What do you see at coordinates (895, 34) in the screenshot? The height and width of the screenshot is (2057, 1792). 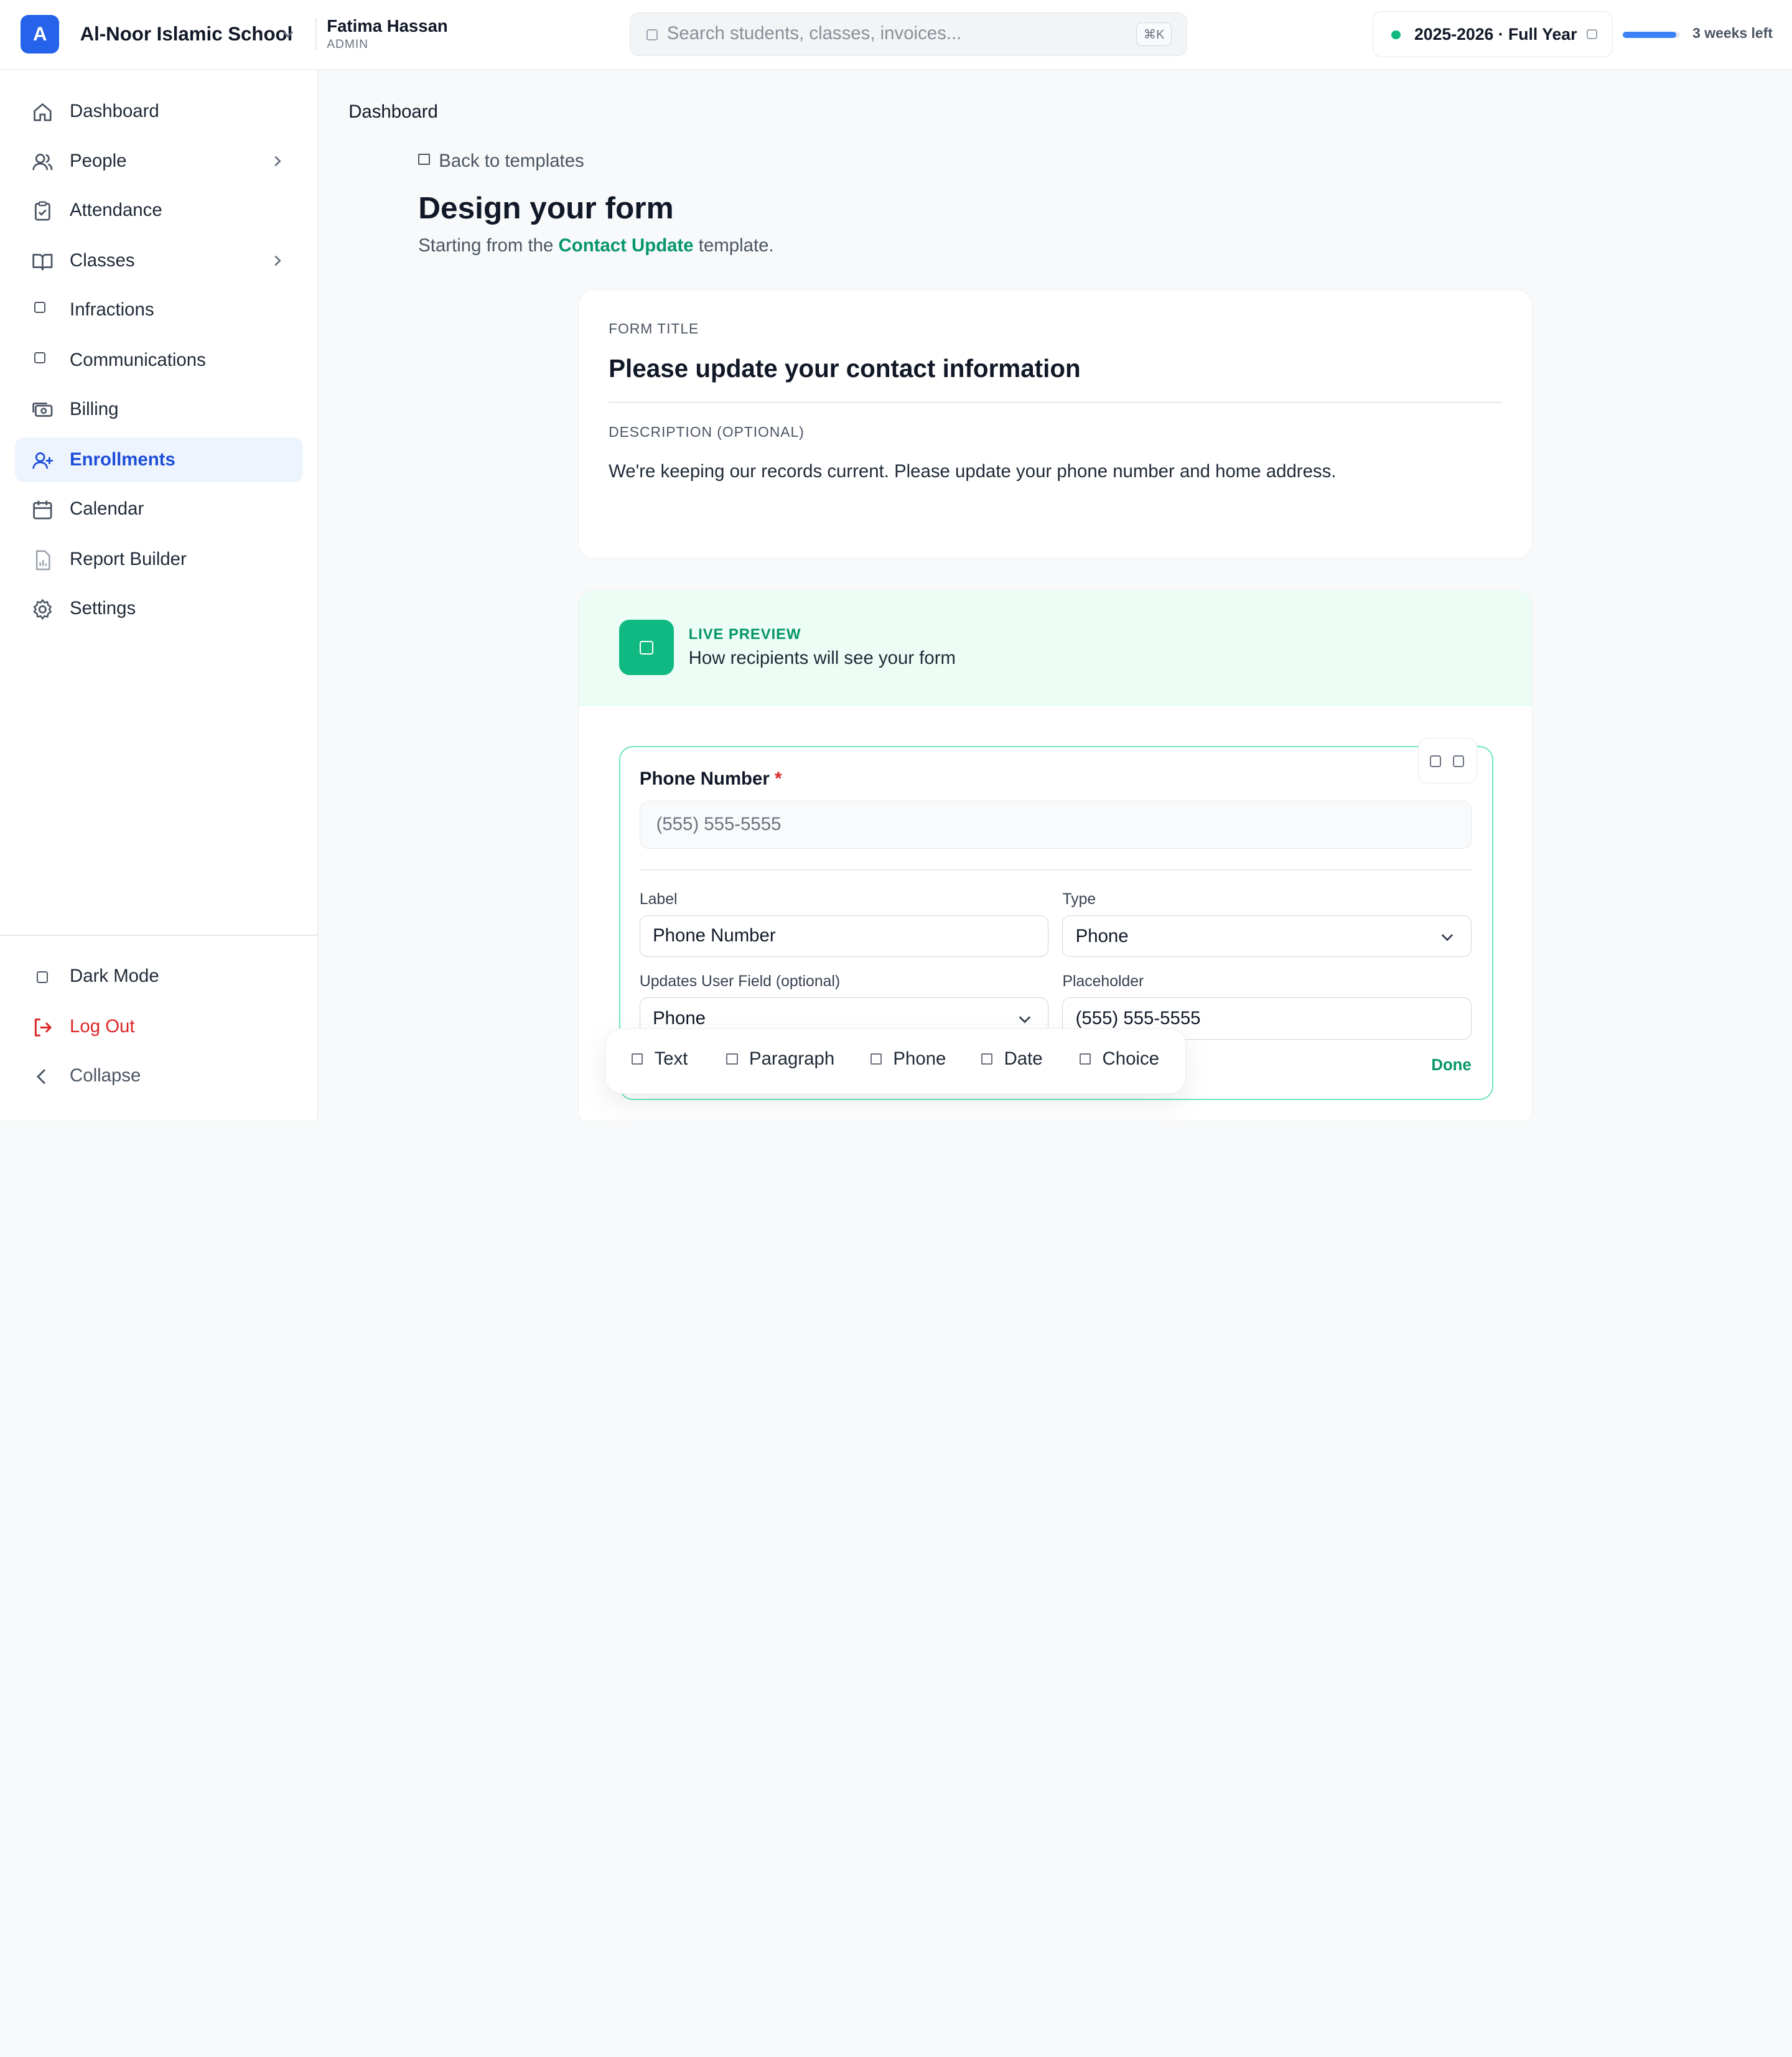 I see `search-input` at bounding box center [895, 34].